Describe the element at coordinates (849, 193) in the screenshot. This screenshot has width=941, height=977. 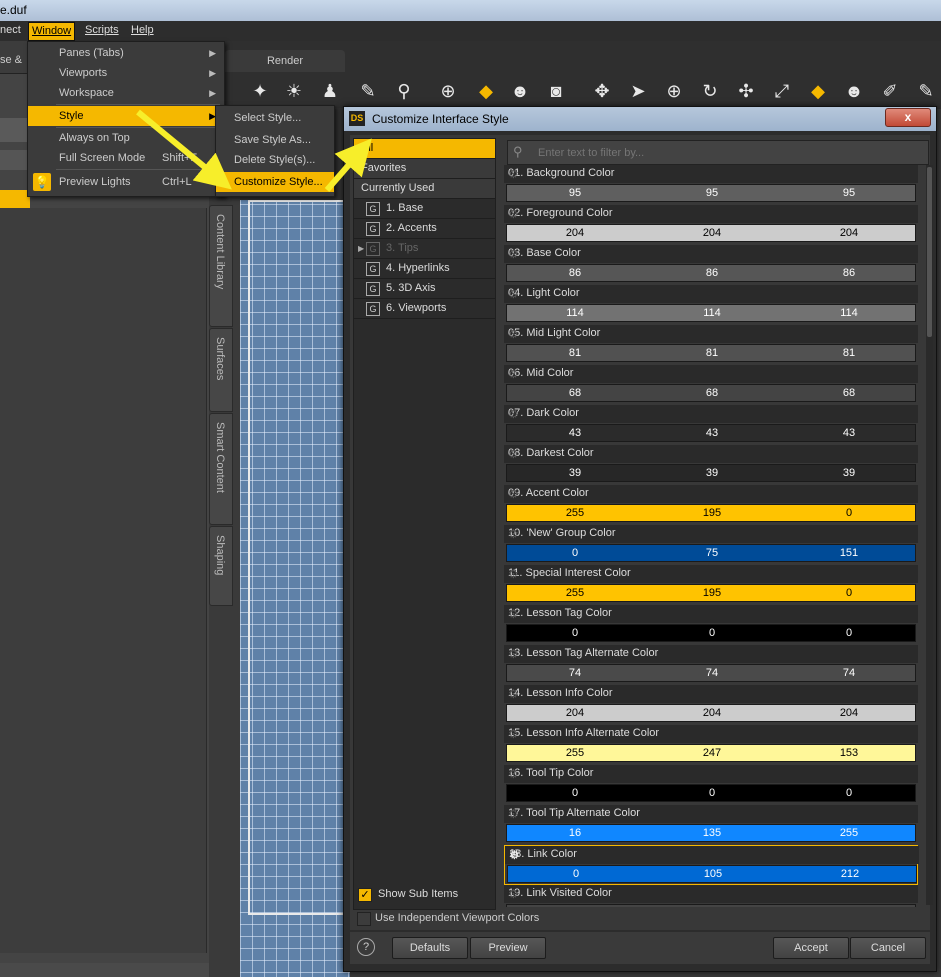
I see `color-channel-b: 95` at that location.